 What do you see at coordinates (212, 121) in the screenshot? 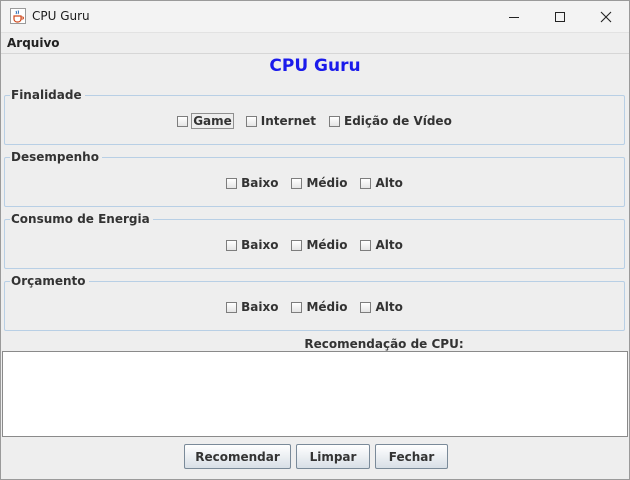
I see `checkbox-label: Game` at bounding box center [212, 121].